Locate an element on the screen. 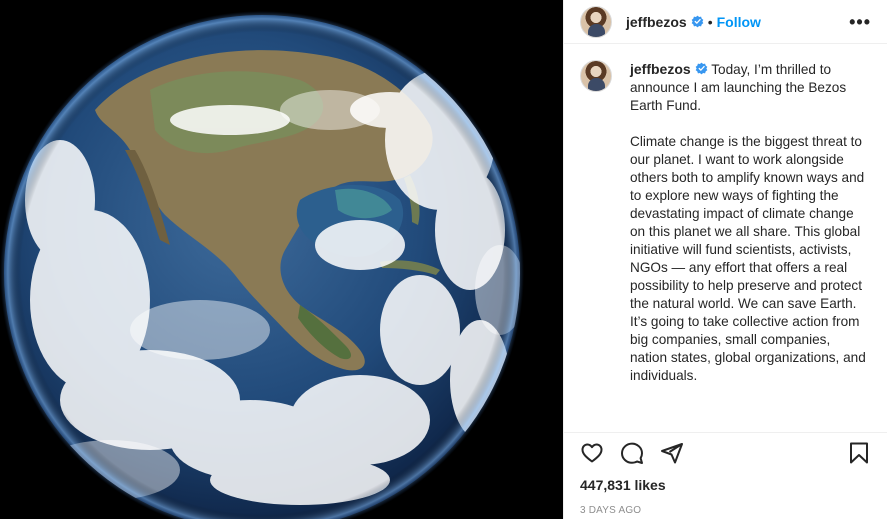  comment-button is located at coordinates (632, 453).